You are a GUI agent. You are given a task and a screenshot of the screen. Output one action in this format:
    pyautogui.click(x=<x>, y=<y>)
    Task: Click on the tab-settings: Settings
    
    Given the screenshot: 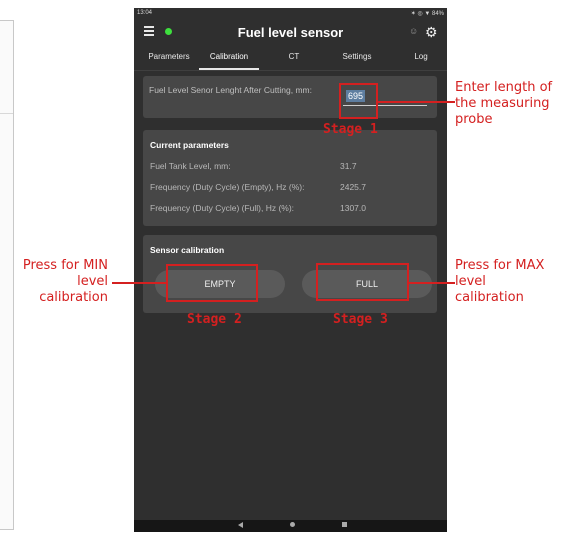 What is the action you would take?
    pyautogui.click(x=357, y=56)
    